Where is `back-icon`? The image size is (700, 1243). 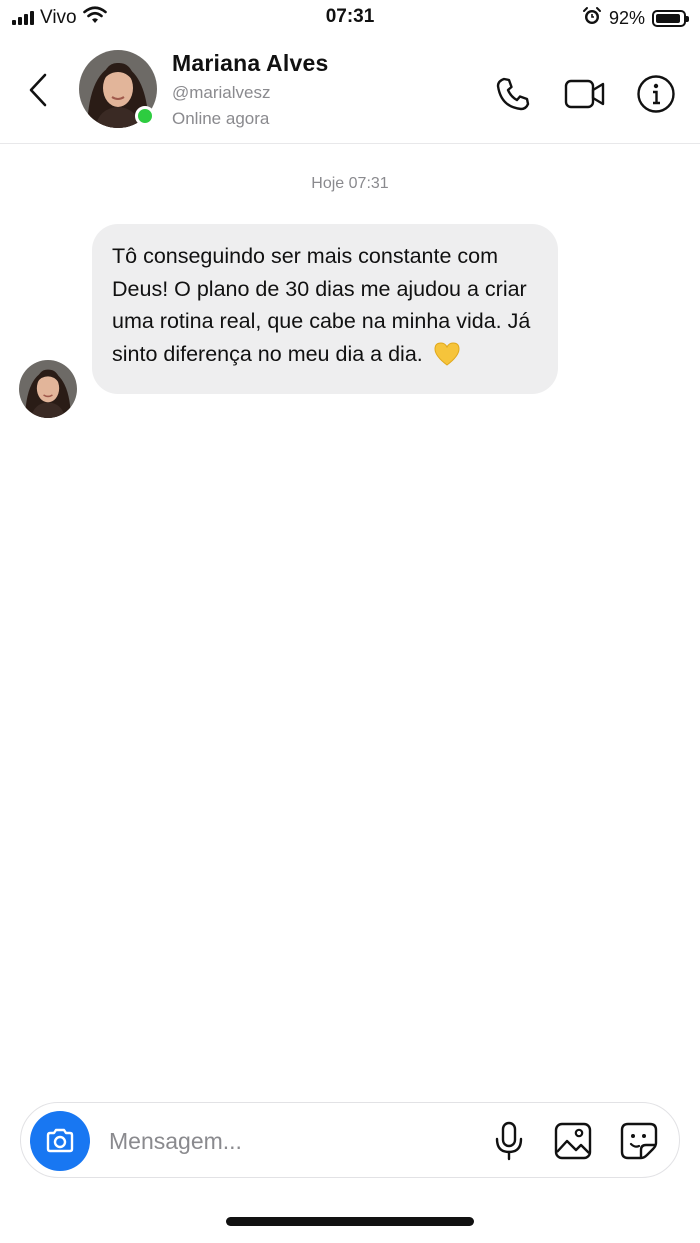
back-icon is located at coordinates (38, 90).